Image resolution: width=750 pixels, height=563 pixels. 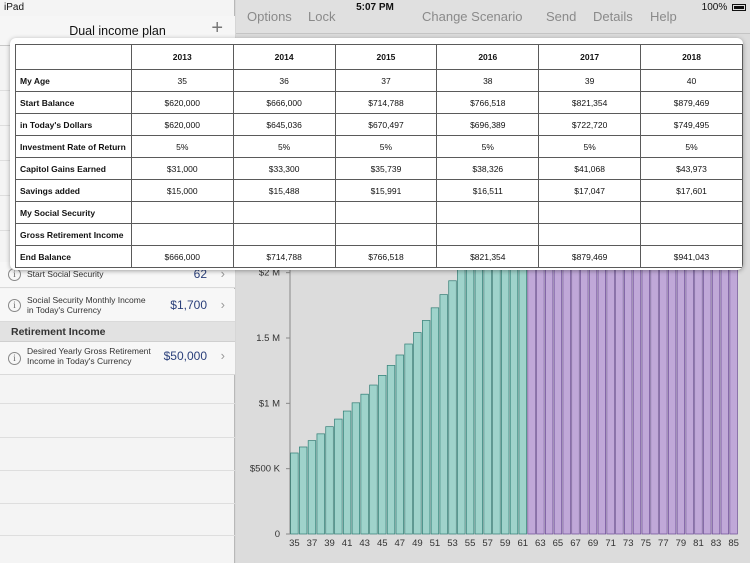 What do you see at coordinates (590, 102) in the screenshot?
I see `table-cell: $821,354` at bounding box center [590, 102].